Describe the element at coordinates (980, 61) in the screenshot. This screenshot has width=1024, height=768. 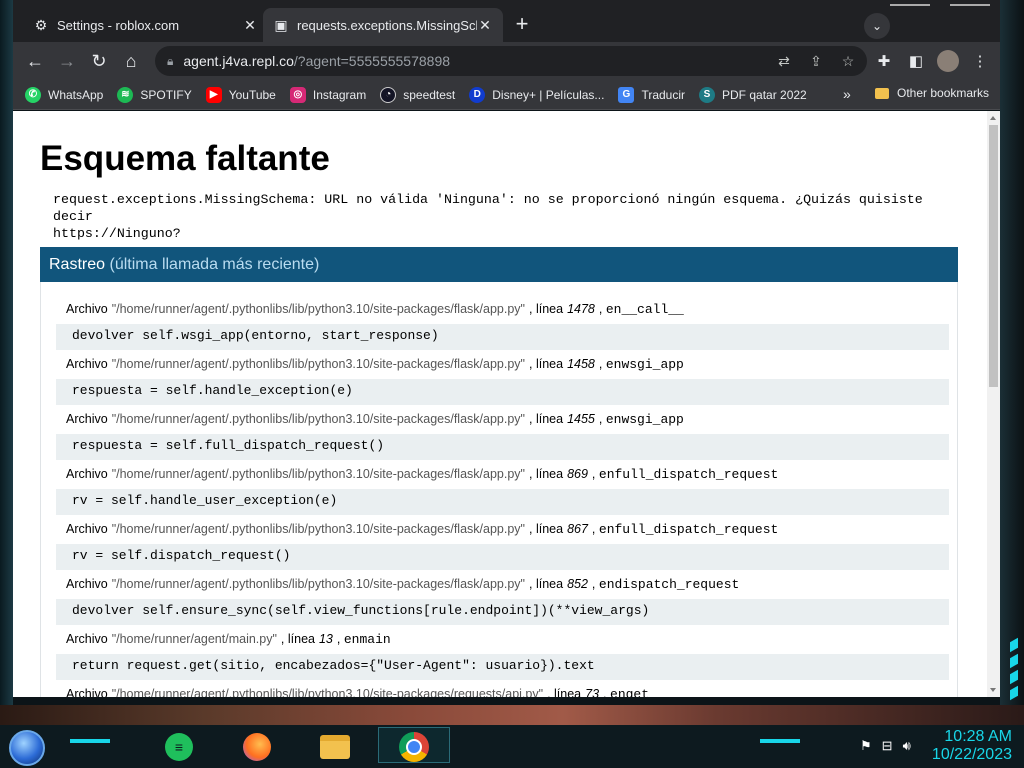
I see `menu-kebab-icon: ⋮` at that location.